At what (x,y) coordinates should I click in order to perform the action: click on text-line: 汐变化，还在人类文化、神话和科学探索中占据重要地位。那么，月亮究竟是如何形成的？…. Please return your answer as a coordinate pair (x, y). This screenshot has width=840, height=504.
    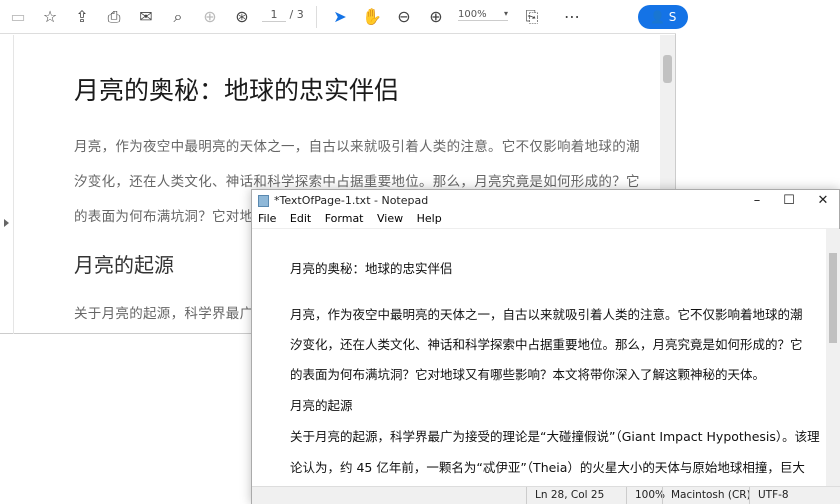
    Looking at the image, I should click on (546, 344).